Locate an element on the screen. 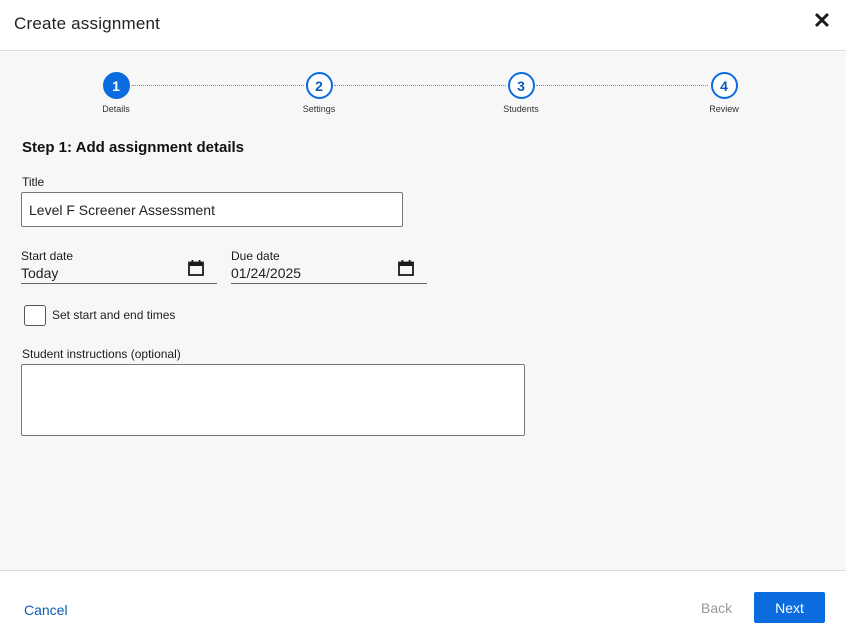 Image resolution: width=846 pixels, height=638 pixels. start-date-field: Start date Today is located at coordinates (119, 266).